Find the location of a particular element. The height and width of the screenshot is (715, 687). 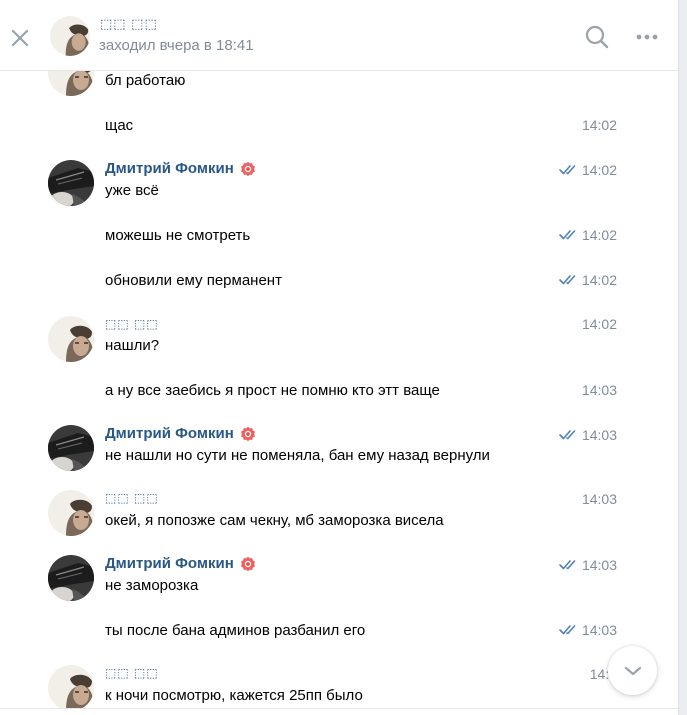

chevron-down-icon is located at coordinates (632, 670).